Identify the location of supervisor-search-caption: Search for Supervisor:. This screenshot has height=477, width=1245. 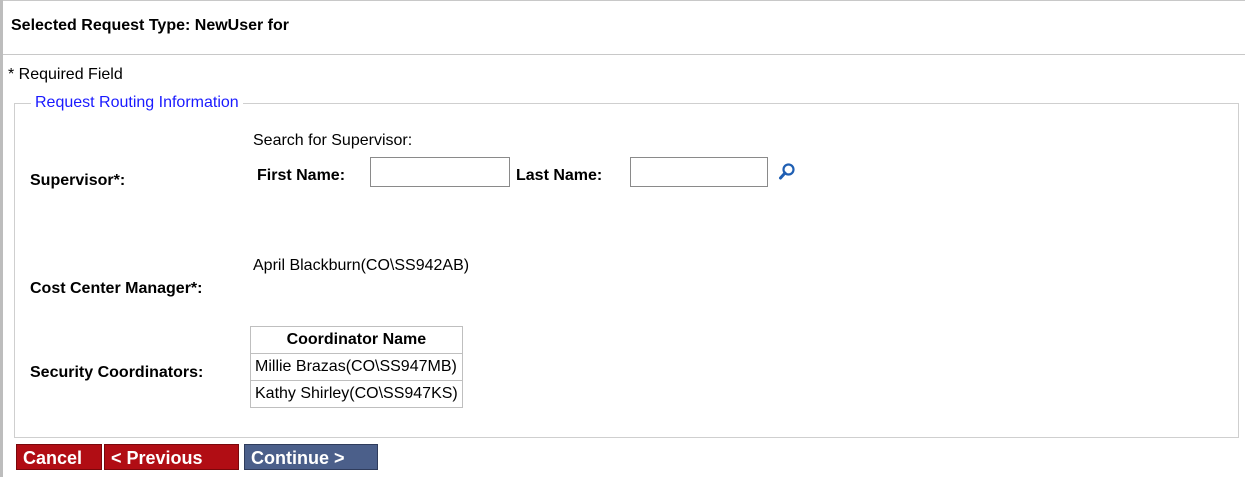
(333, 140).